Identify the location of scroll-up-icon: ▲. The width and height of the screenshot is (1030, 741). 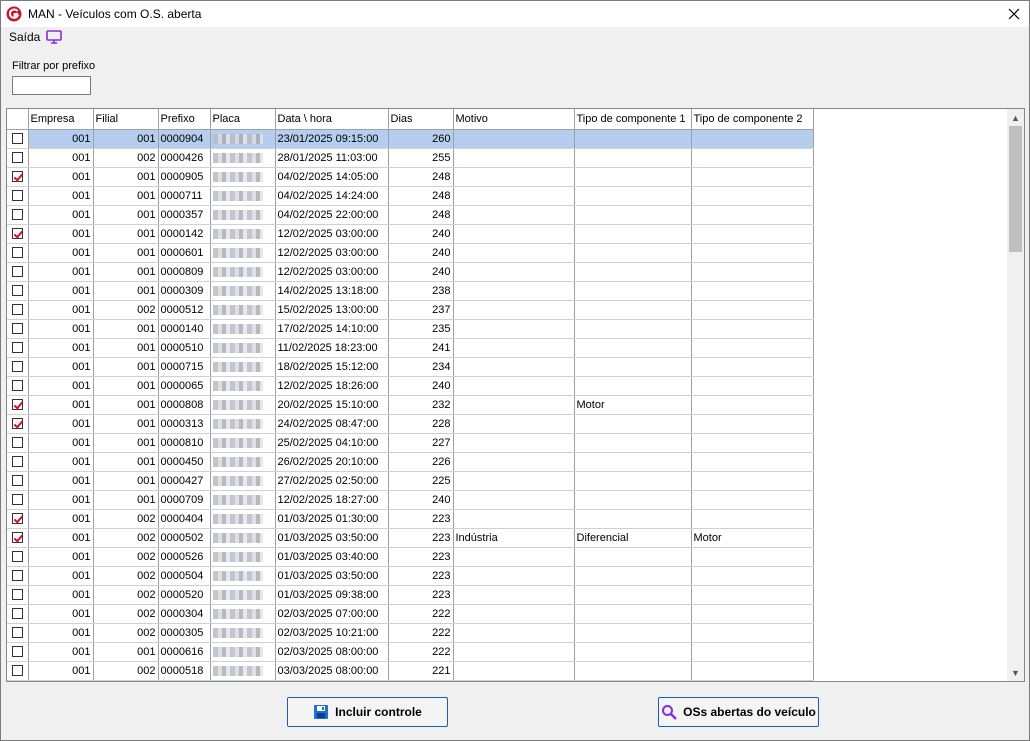
(1015, 117).